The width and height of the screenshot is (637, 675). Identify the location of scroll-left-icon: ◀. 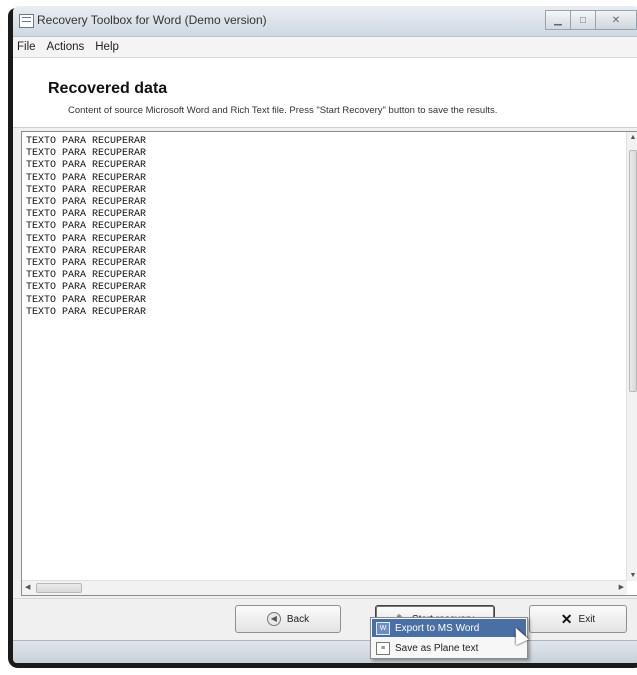
(27, 587).